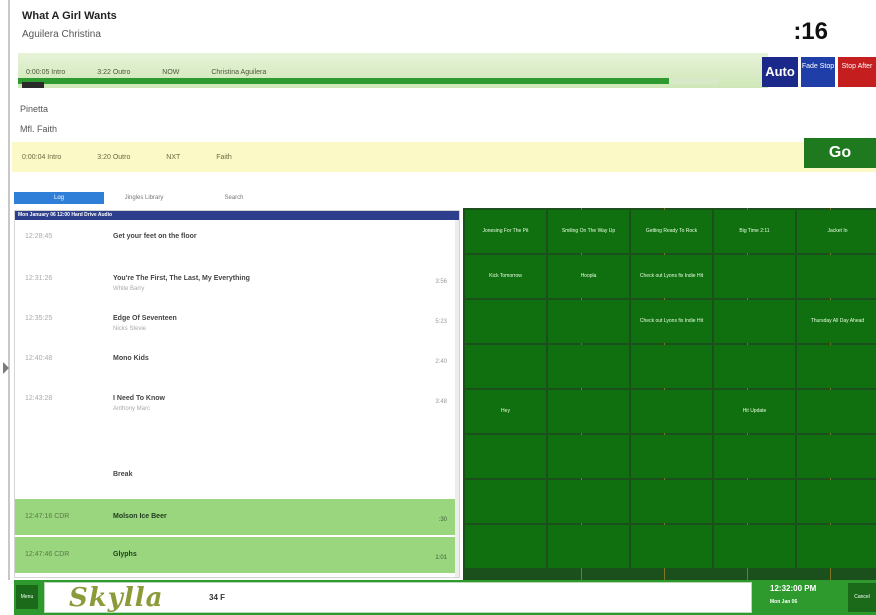  I want to click on log-title: Get your feet on the floor, so click(155, 236).